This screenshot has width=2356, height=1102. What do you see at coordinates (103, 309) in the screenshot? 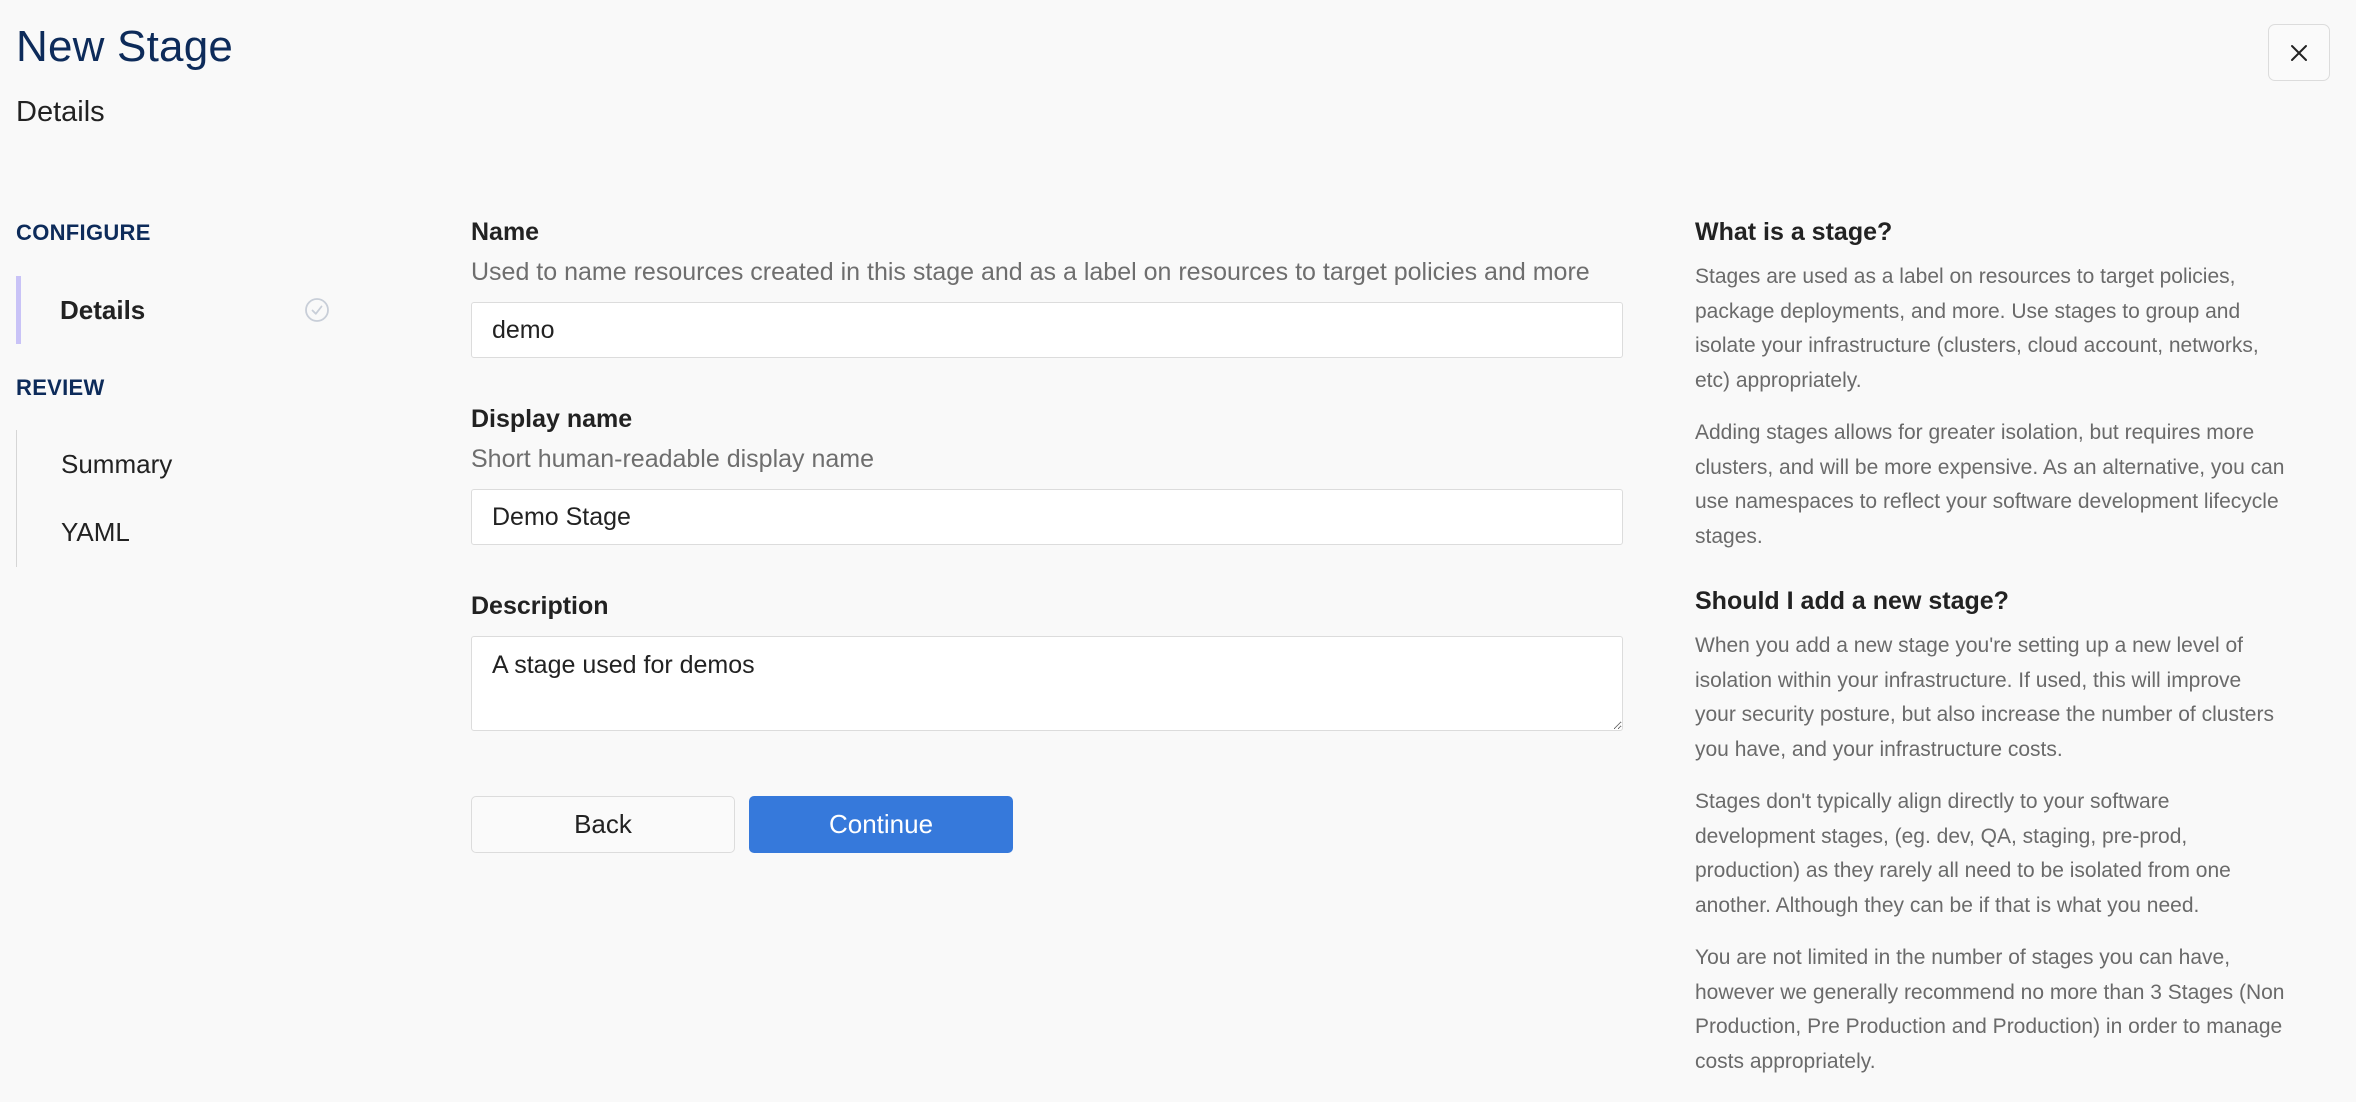
I see `sidebar-item-label: Details` at bounding box center [103, 309].